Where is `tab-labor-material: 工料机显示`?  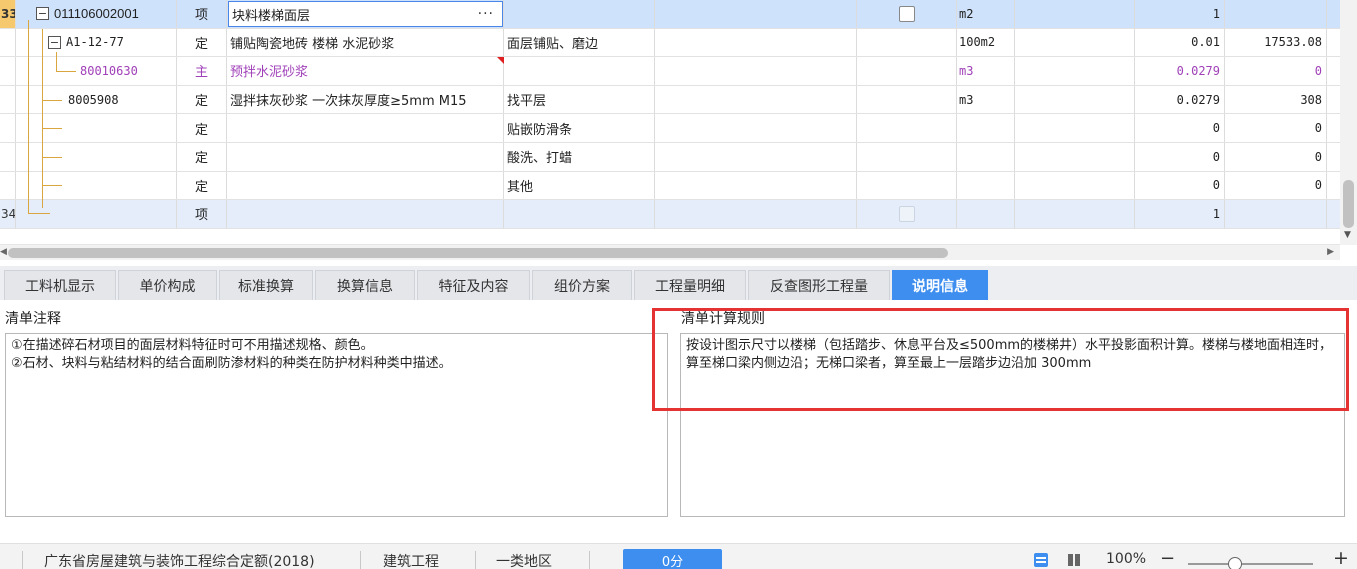 tab-labor-material: 工料机显示 is located at coordinates (60, 285).